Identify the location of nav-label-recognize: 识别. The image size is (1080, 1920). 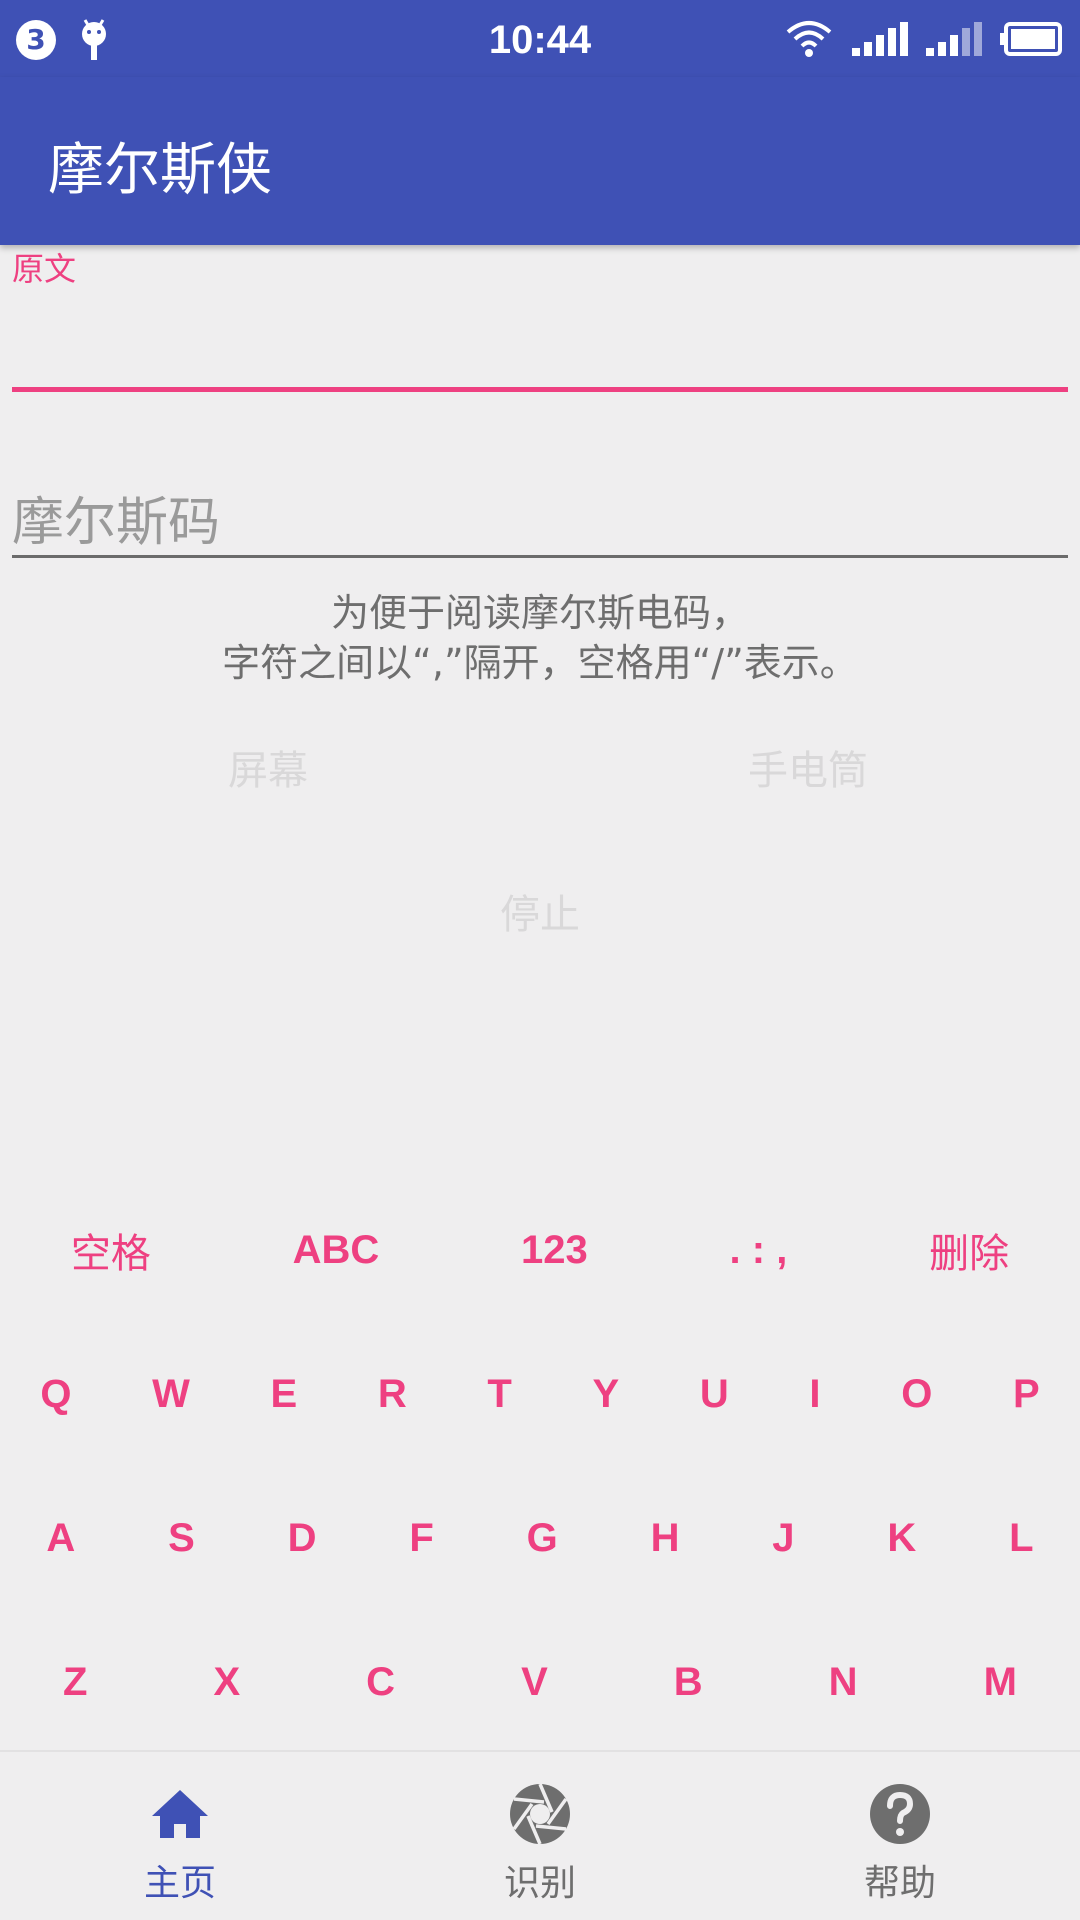
(539, 1883).